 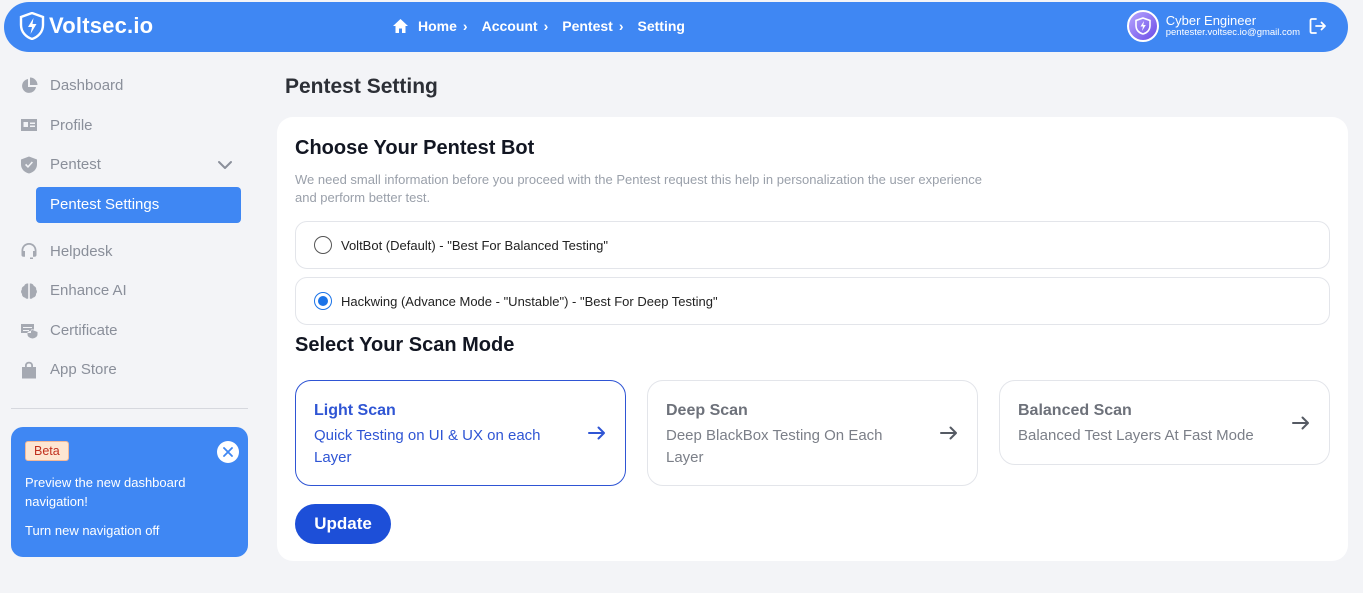 I want to click on sidebar-item-label: Dashboard, so click(x=87, y=86).